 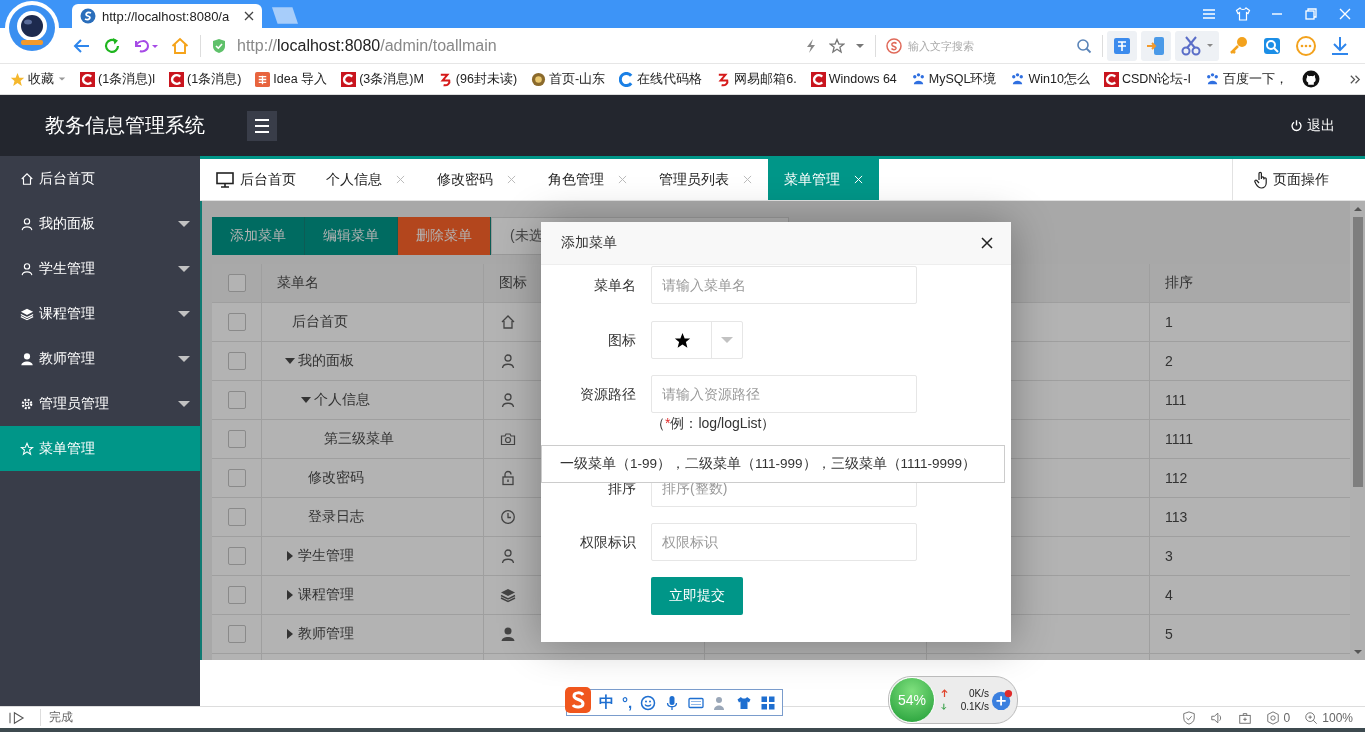 What do you see at coordinates (784, 542) in the screenshot?
I see `input-field: 权限标识` at bounding box center [784, 542].